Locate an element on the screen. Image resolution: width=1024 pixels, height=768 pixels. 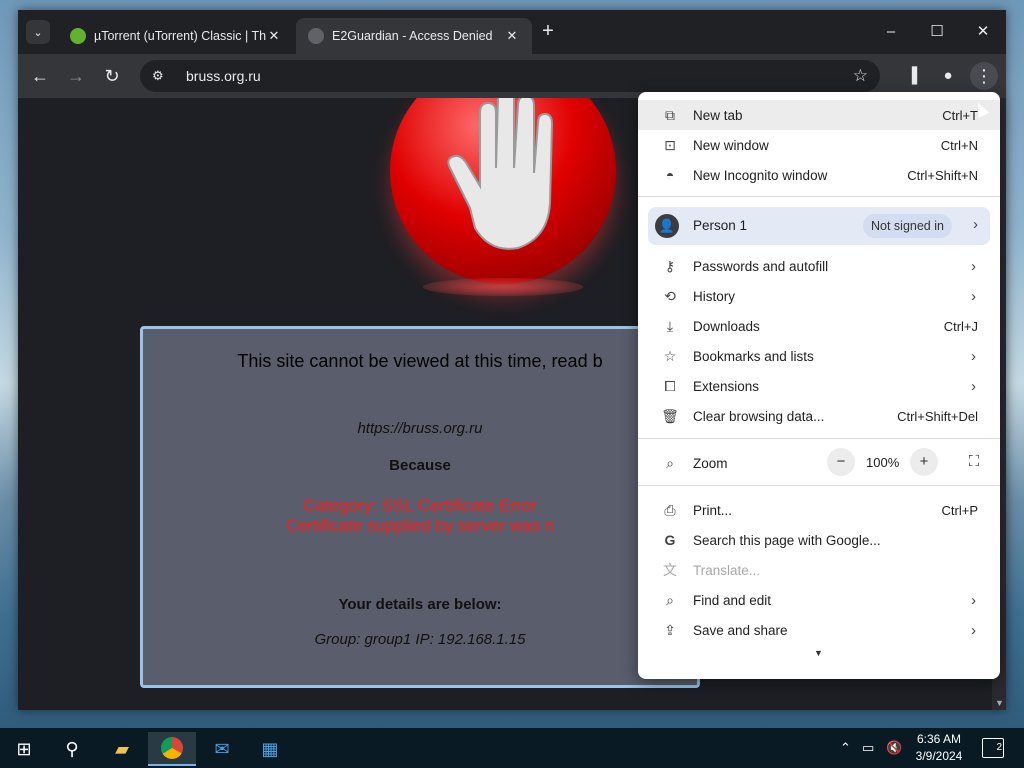
volume-muted-icon: 🔇 is located at coordinates (894, 748).